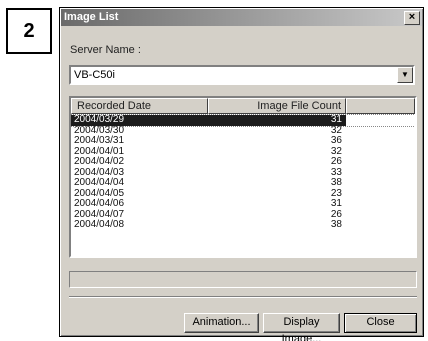 The image size is (428, 341). Describe the element at coordinates (336, 172) in the screenshot. I see `image-file-count-cell: 33` at that location.